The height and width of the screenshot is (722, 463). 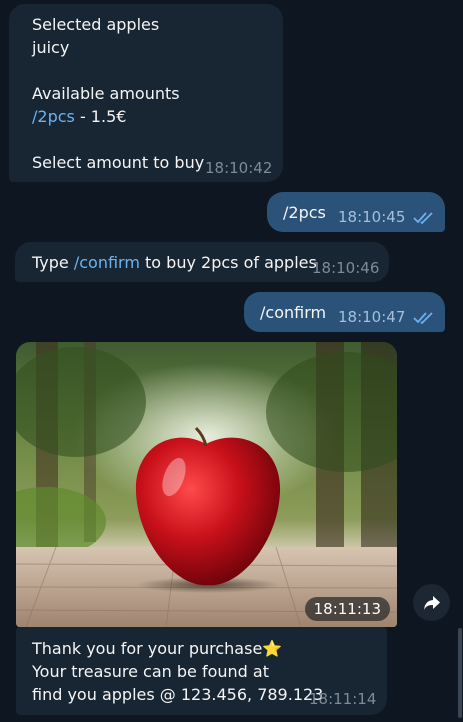 What do you see at coordinates (106, 93) in the screenshot?
I see `message-line: Available amounts` at bounding box center [106, 93].